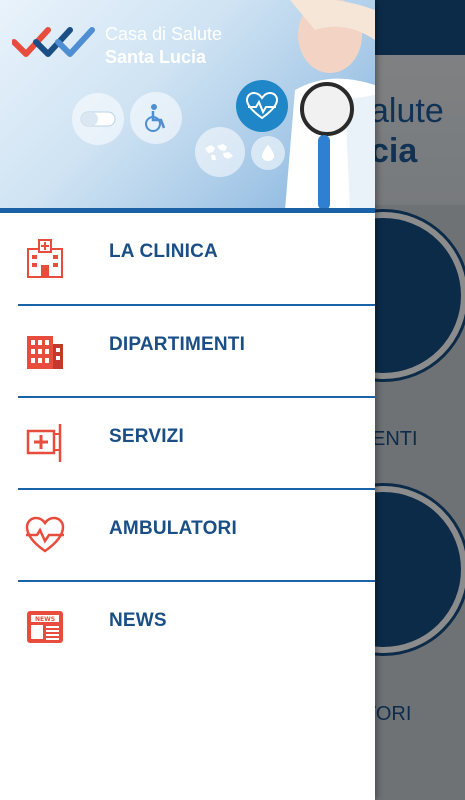  What do you see at coordinates (138, 620) in the screenshot?
I see `menu-item-label: NEWS` at bounding box center [138, 620].